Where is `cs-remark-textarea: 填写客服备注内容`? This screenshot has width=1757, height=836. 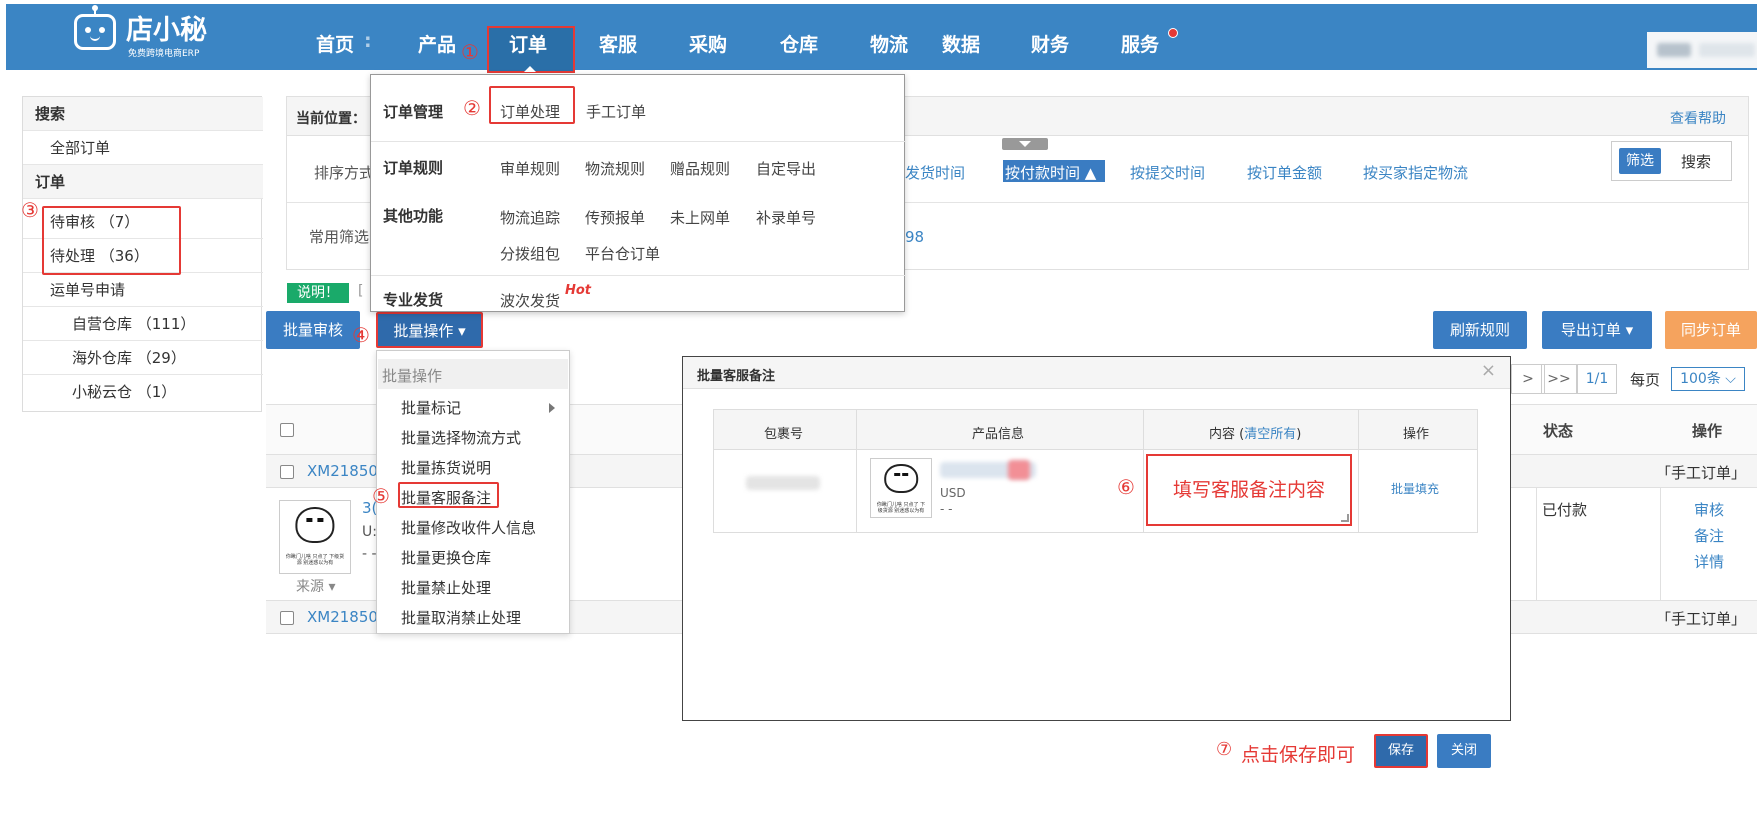 cs-remark-textarea: 填写客服备注内容 is located at coordinates (1249, 490).